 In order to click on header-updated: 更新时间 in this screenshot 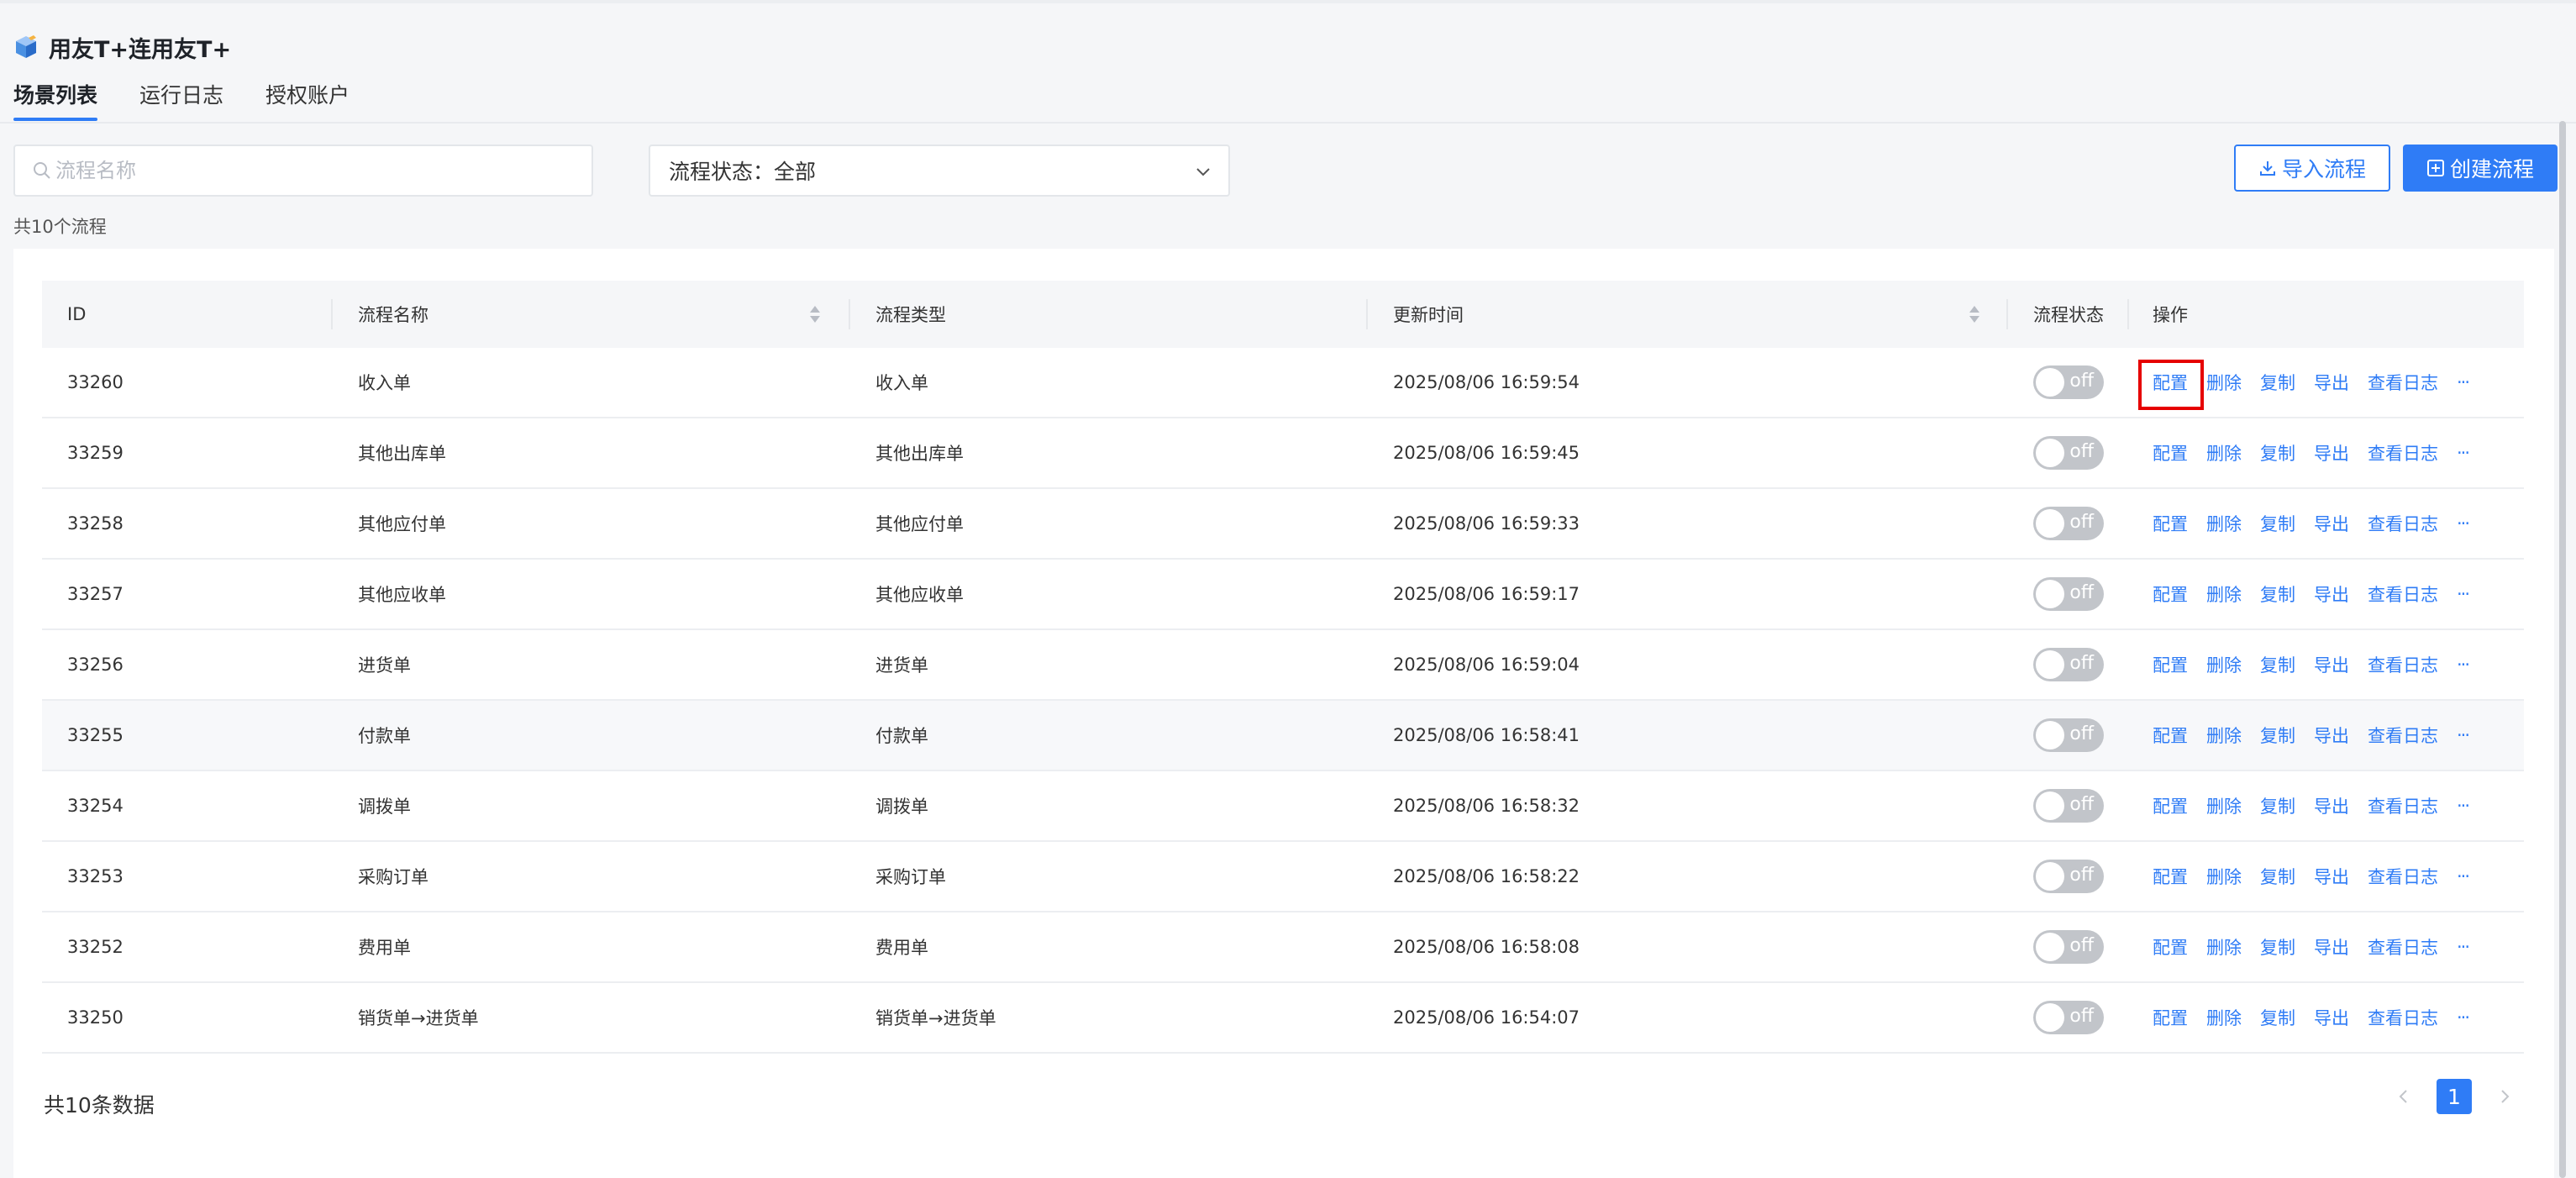, I will do `click(1428, 314)`.